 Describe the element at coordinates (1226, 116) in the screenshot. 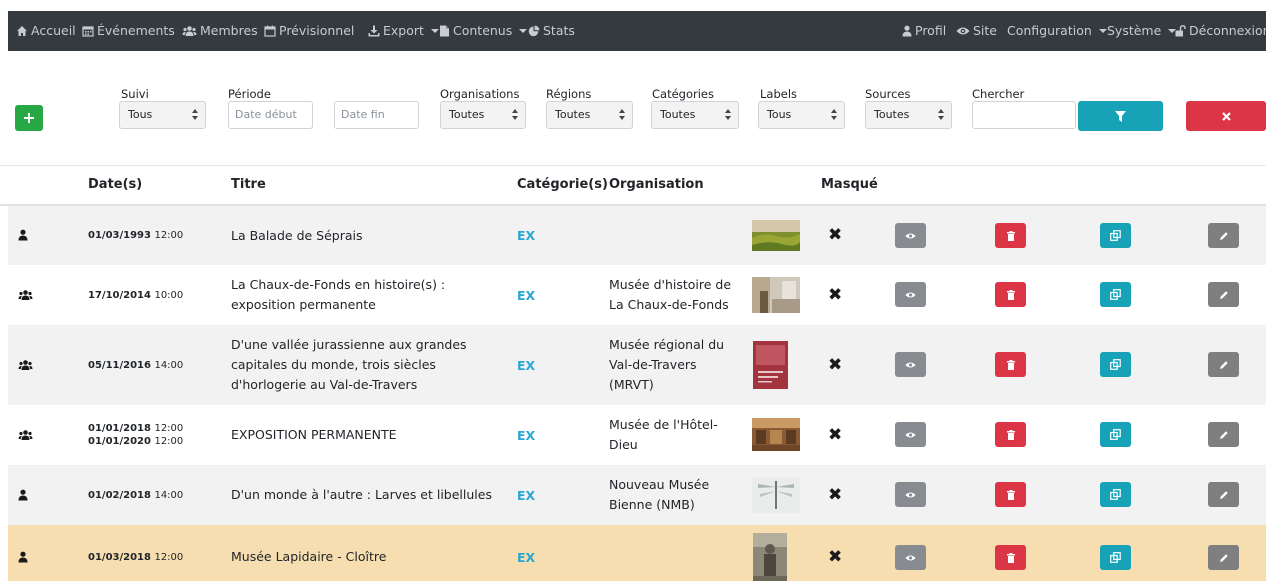

I see `reset-filters-button` at that location.